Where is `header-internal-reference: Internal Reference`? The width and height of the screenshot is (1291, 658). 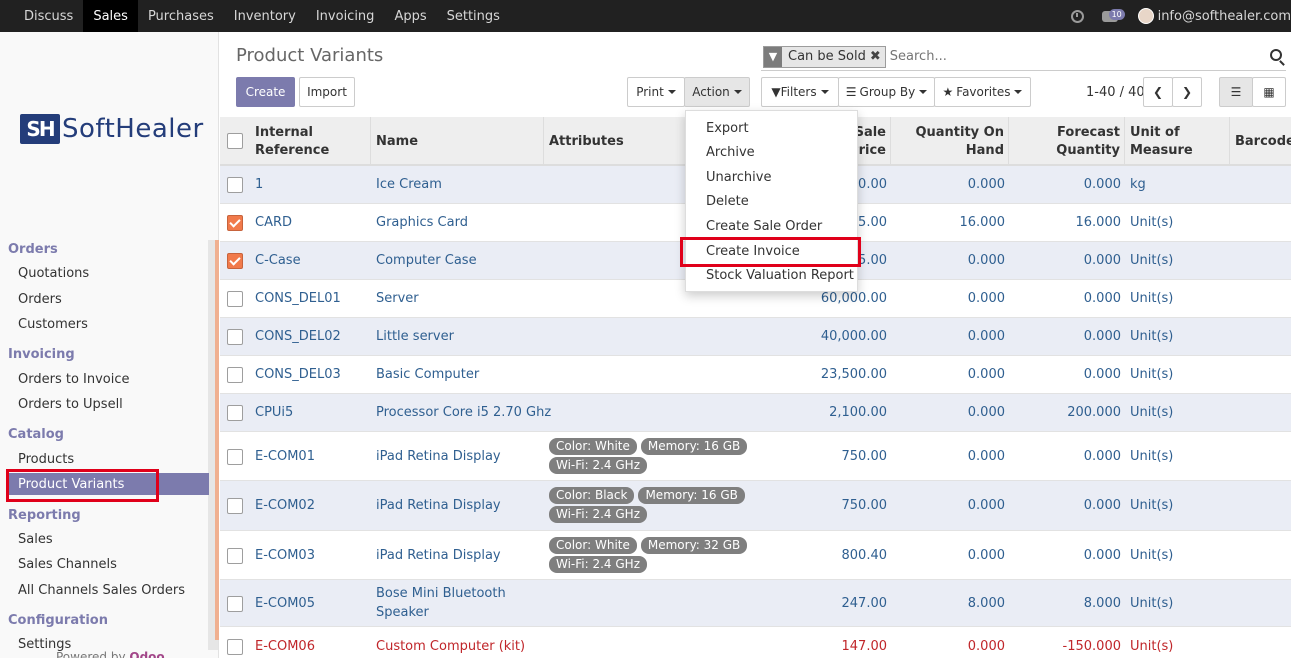 header-internal-reference: Internal Reference is located at coordinates (310, 141).